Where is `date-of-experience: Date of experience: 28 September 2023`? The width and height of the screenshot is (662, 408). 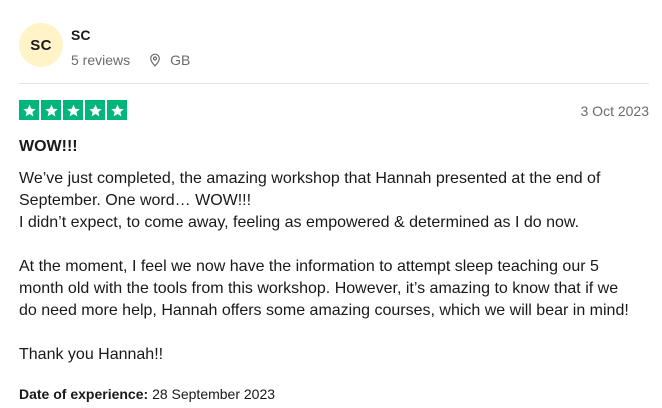 date-of-experience: Date of experience: 28 September 2023 is located at coordinates (147, 394).